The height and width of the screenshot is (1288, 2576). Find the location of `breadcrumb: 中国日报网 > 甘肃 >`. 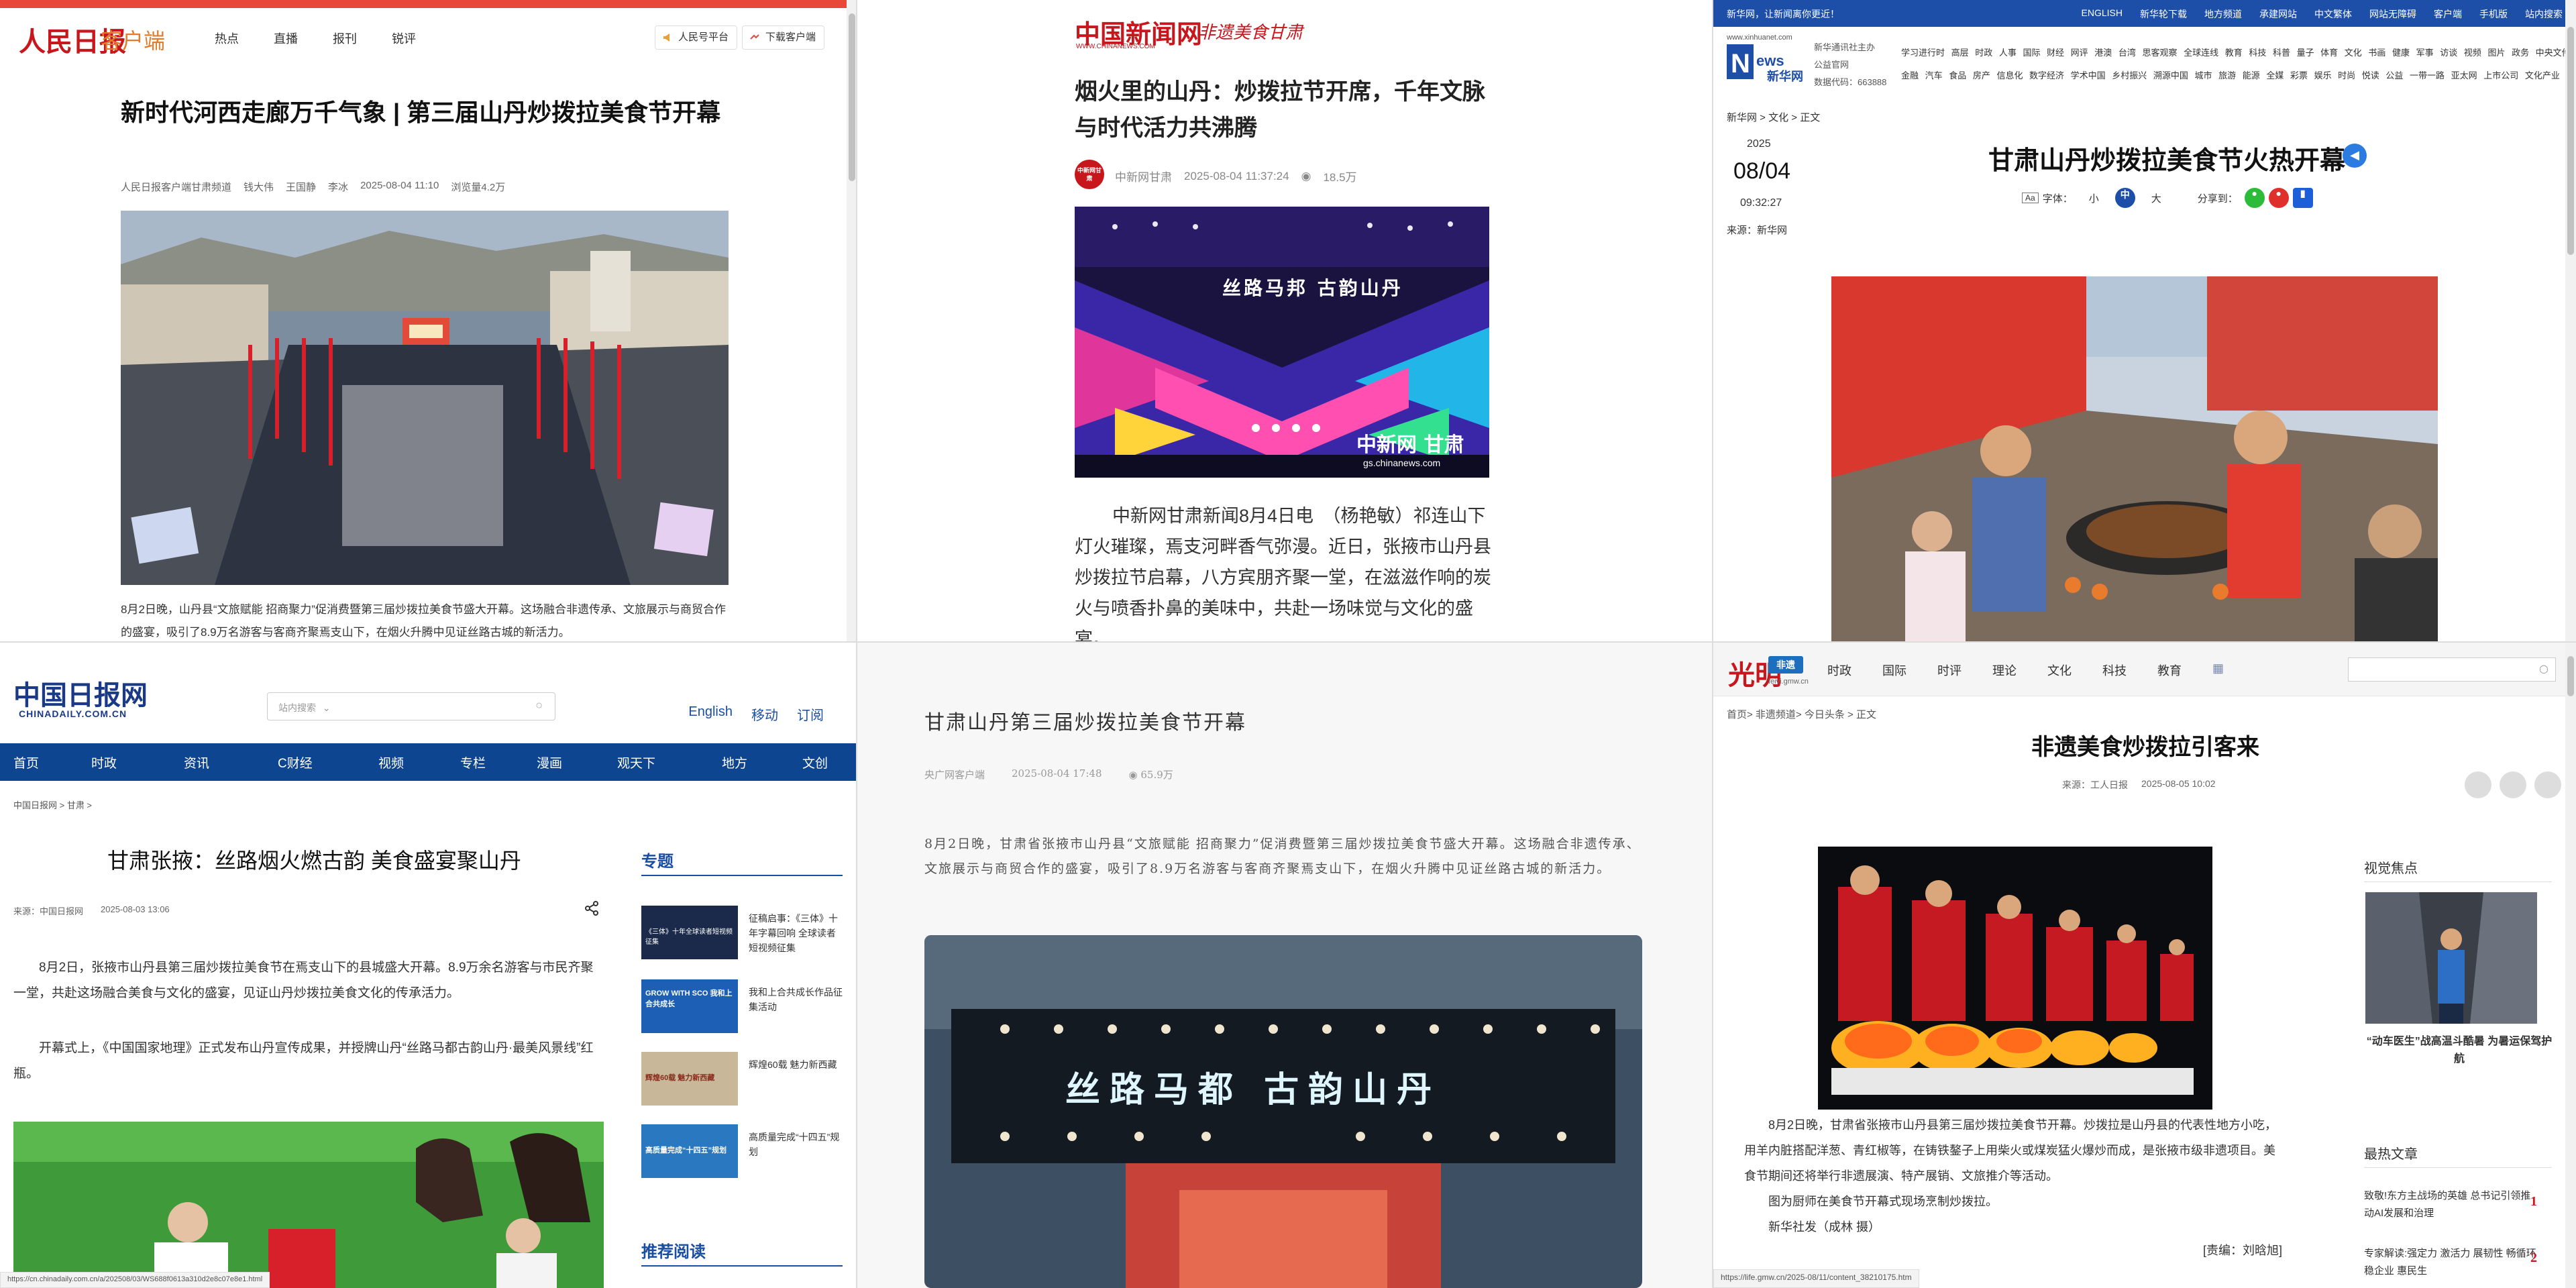

breadcrumb: 中国日报网 > 甘肃 > is located at coordinates (52, 804).